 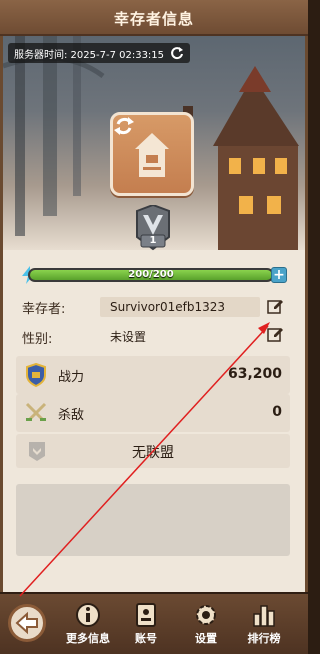 What do you see at coordinates (275, 335) in the screenshot?
I see `edit-gender-icon` at bounding box center [275, 335].